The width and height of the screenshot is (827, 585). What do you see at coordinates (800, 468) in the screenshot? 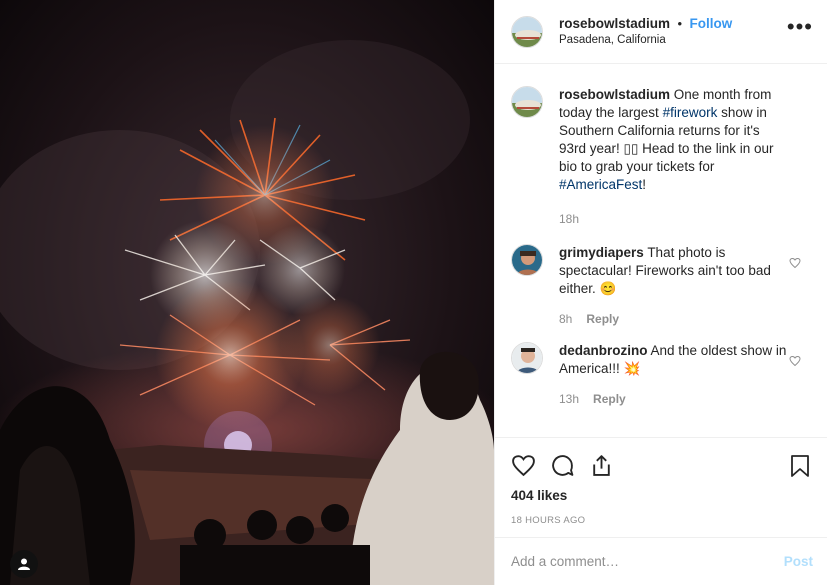
I see `bookmark-icon` at bounding box center [800, 468].